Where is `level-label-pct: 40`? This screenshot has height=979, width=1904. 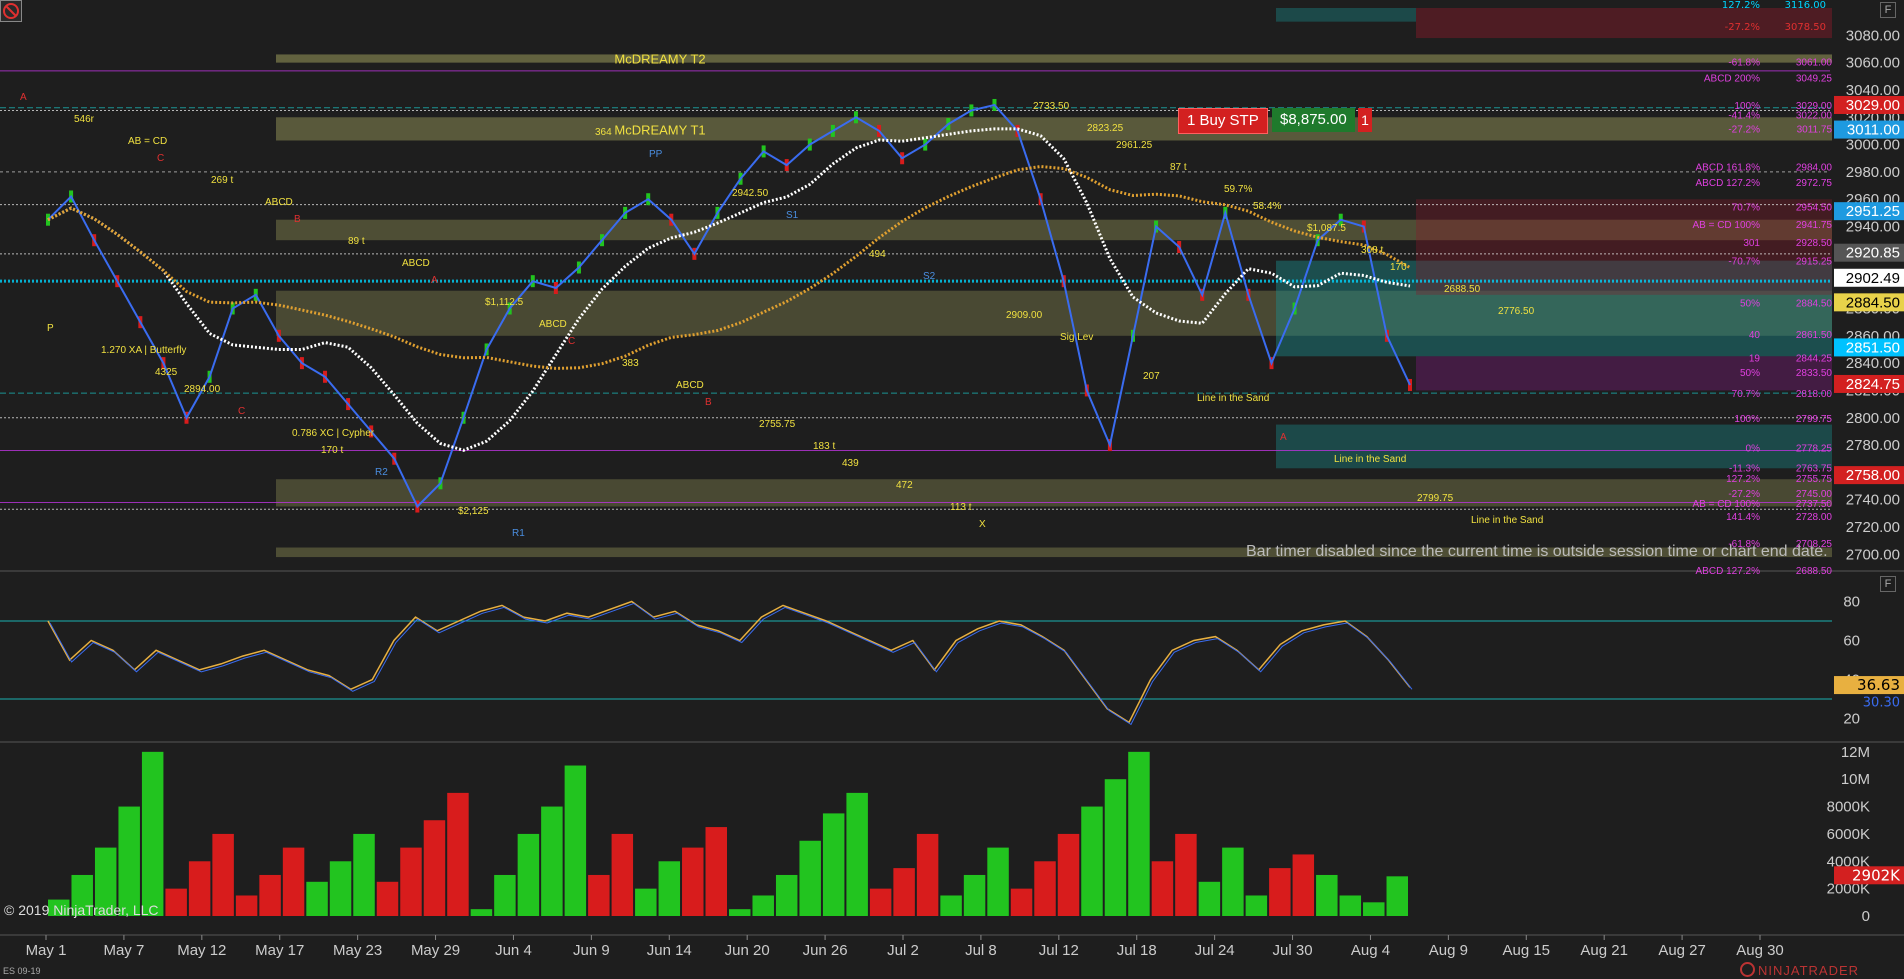
level-label-pct: 40 is located at coordinates (1755, 335).